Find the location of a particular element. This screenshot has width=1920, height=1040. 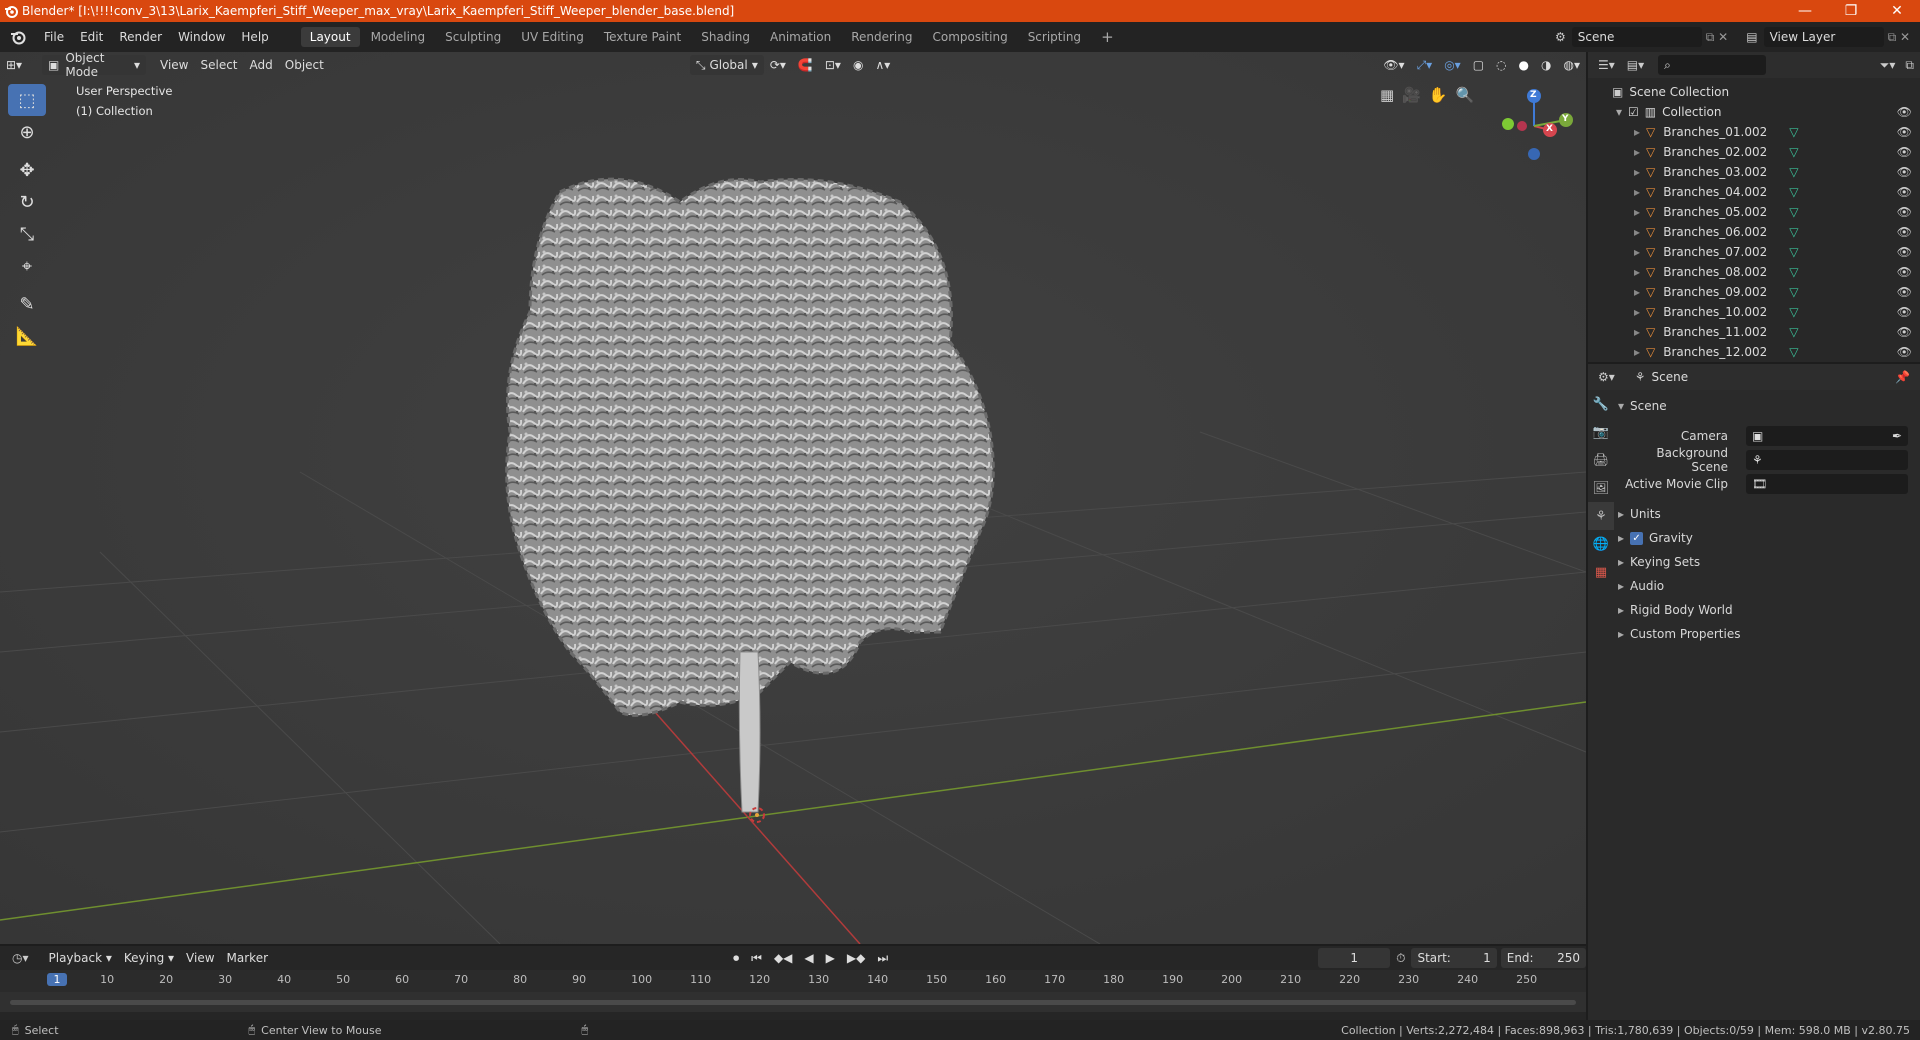

move-tool-icon: ✥ is located at coordinates (27, 170).